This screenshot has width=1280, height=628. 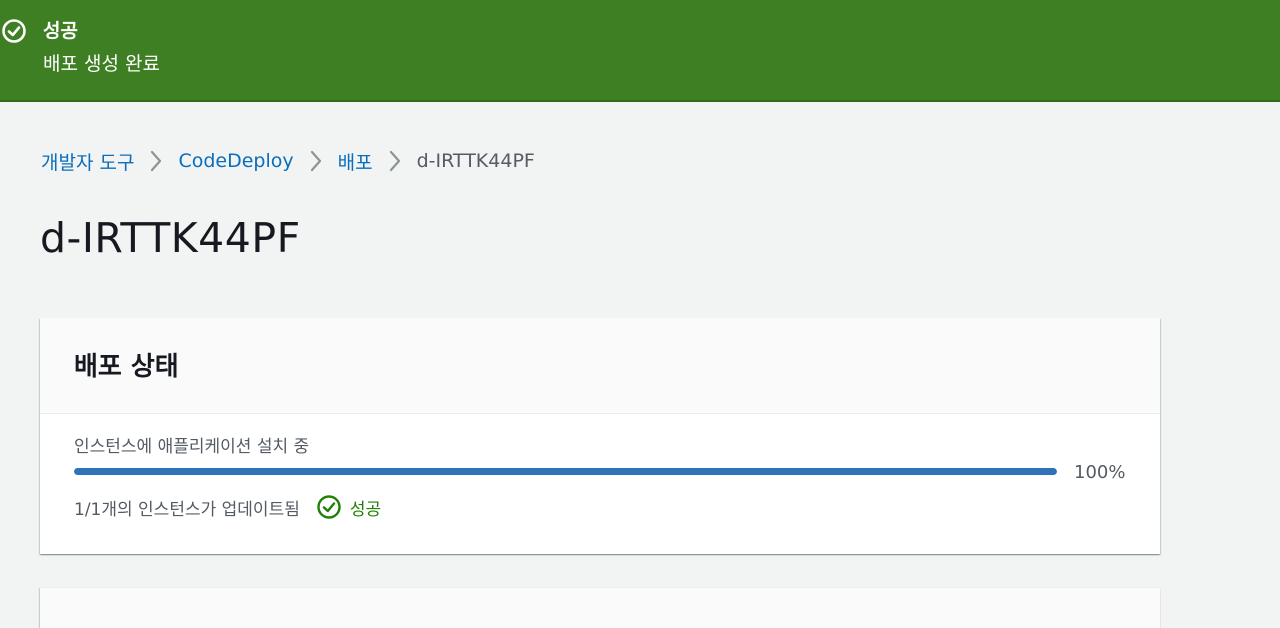 I want to click on panel-header: 배포 상태, so click(x=600, y=366).